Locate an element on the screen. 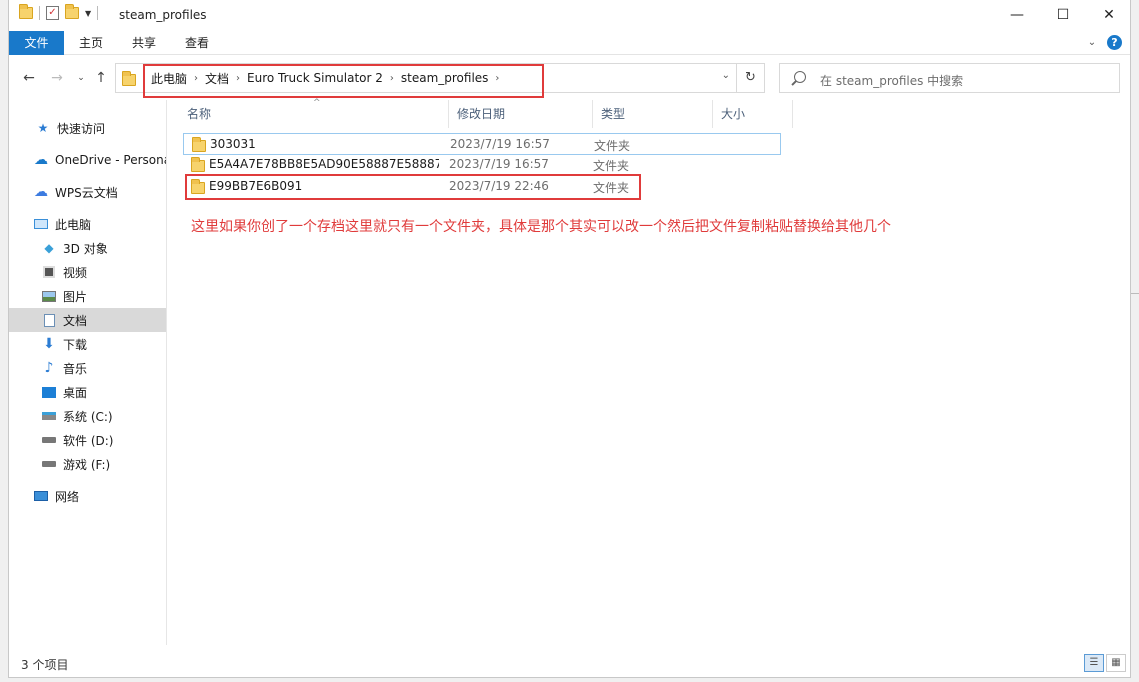  quick-access-toolbar: ✓ ▼ is located at coordinates (59, 12).